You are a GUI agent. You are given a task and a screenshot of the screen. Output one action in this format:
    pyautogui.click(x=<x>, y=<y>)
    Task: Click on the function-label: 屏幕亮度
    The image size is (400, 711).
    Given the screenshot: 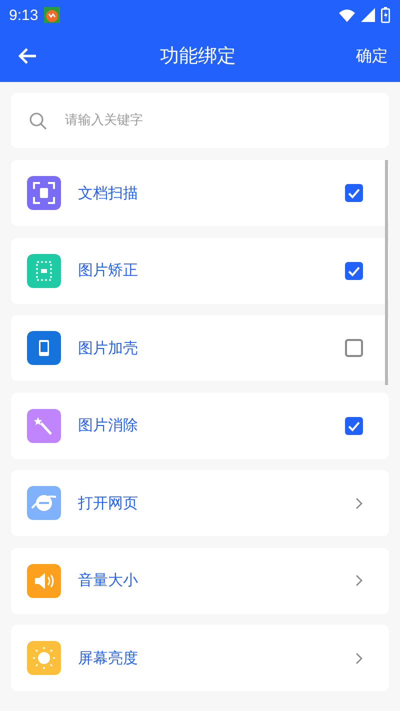 What is the action you would take?
    pyautogui.click(x=108, y=658)
    